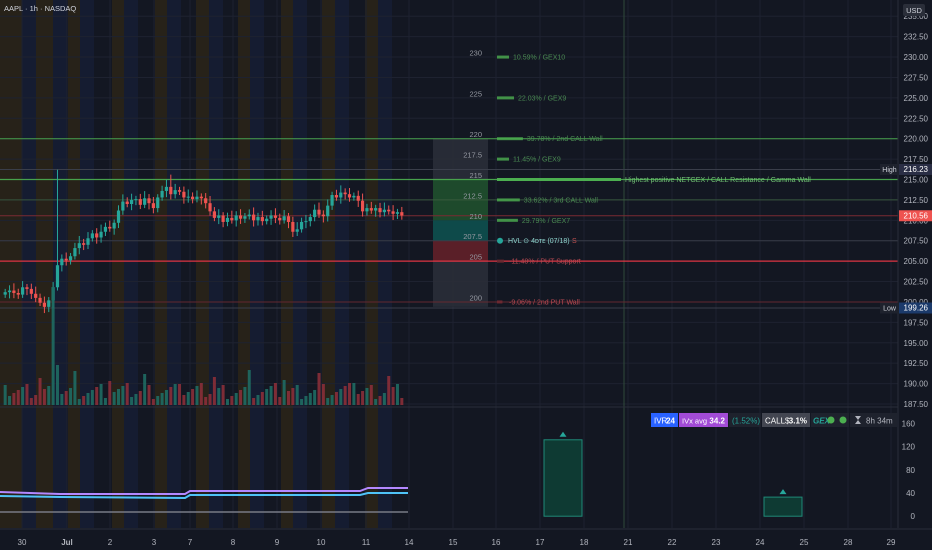 The image size is (932, 550). I want to click on current-price: 210.56, so click(916, 215).